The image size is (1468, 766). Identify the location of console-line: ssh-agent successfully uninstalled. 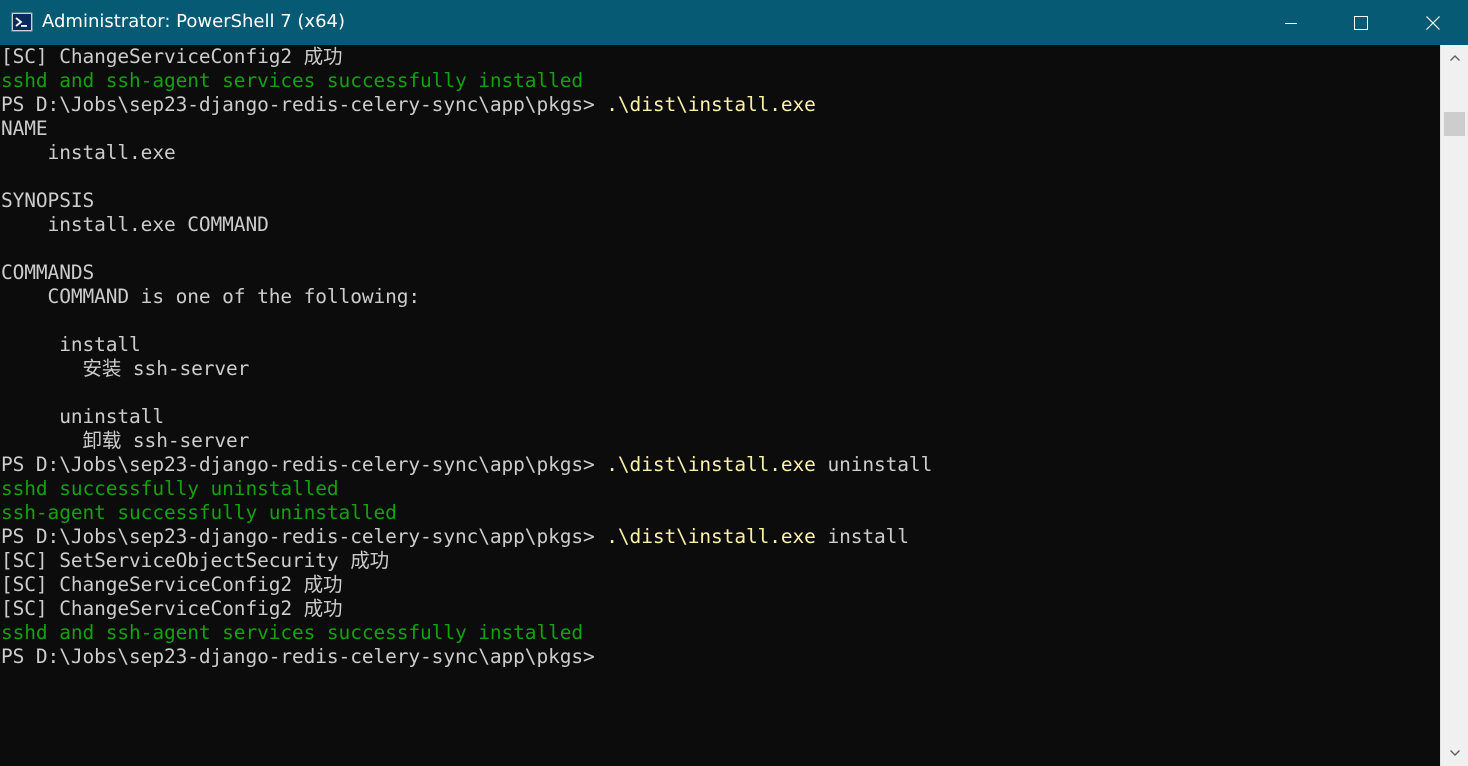
(720, 513).